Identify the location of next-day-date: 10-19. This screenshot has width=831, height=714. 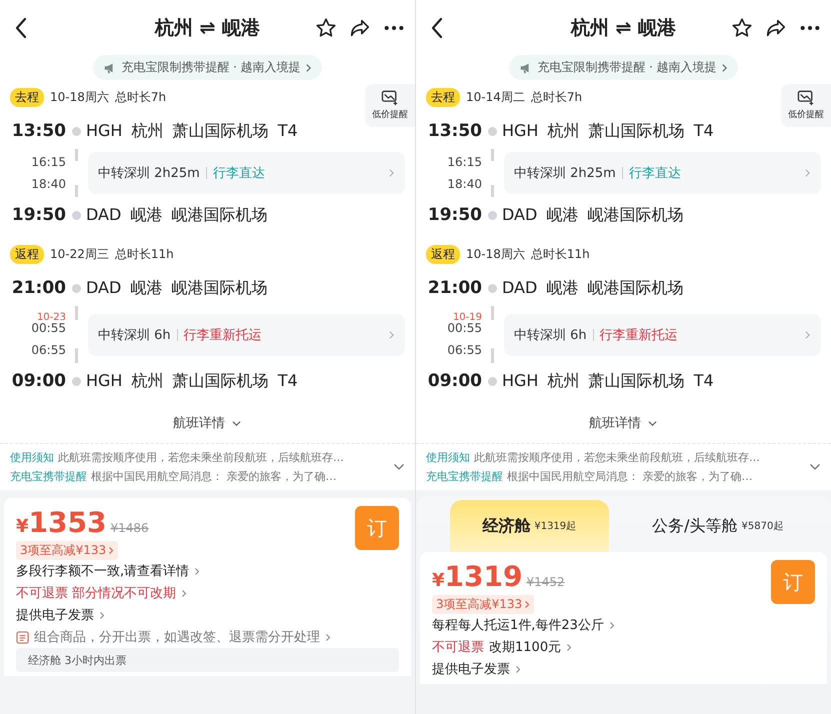
(467, 317).